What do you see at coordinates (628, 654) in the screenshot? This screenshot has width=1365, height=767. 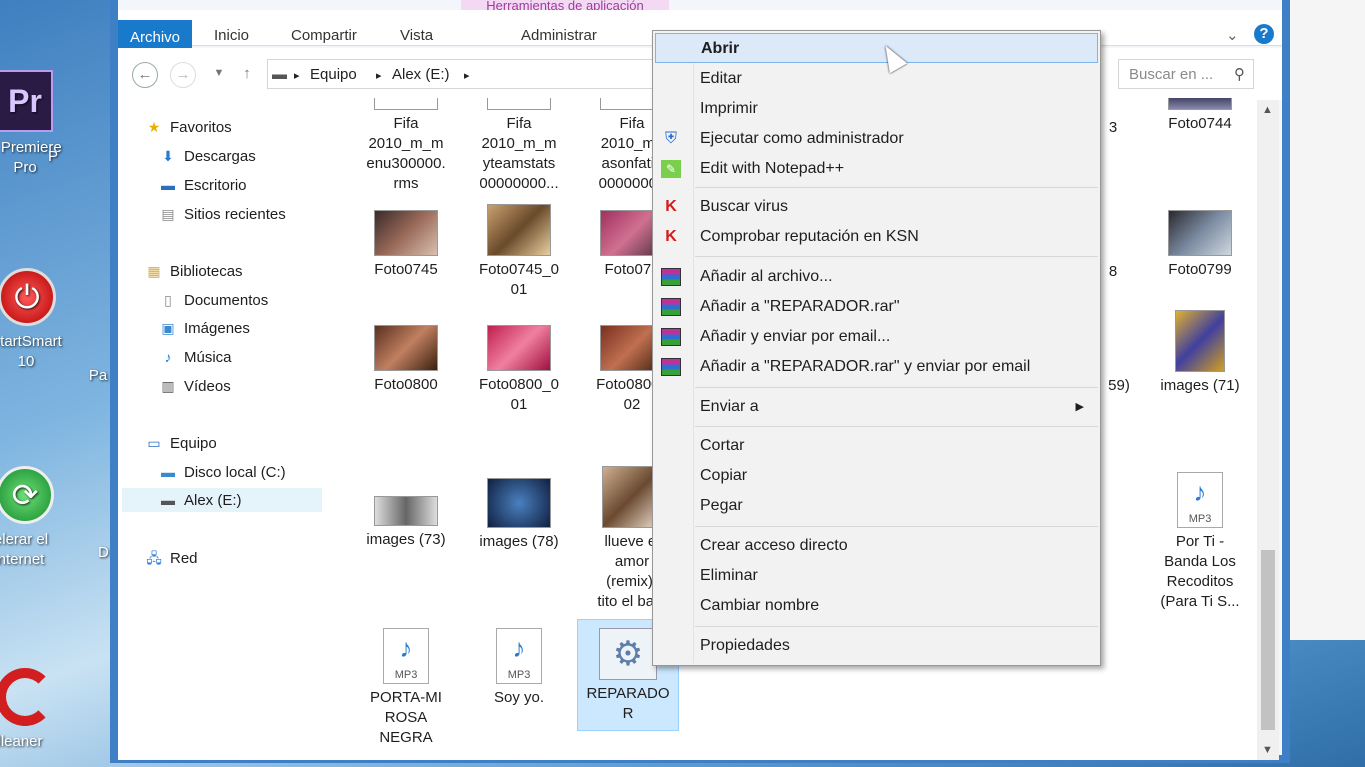 I see `gear-icon: ⚙` at bounding box center [628, 654].